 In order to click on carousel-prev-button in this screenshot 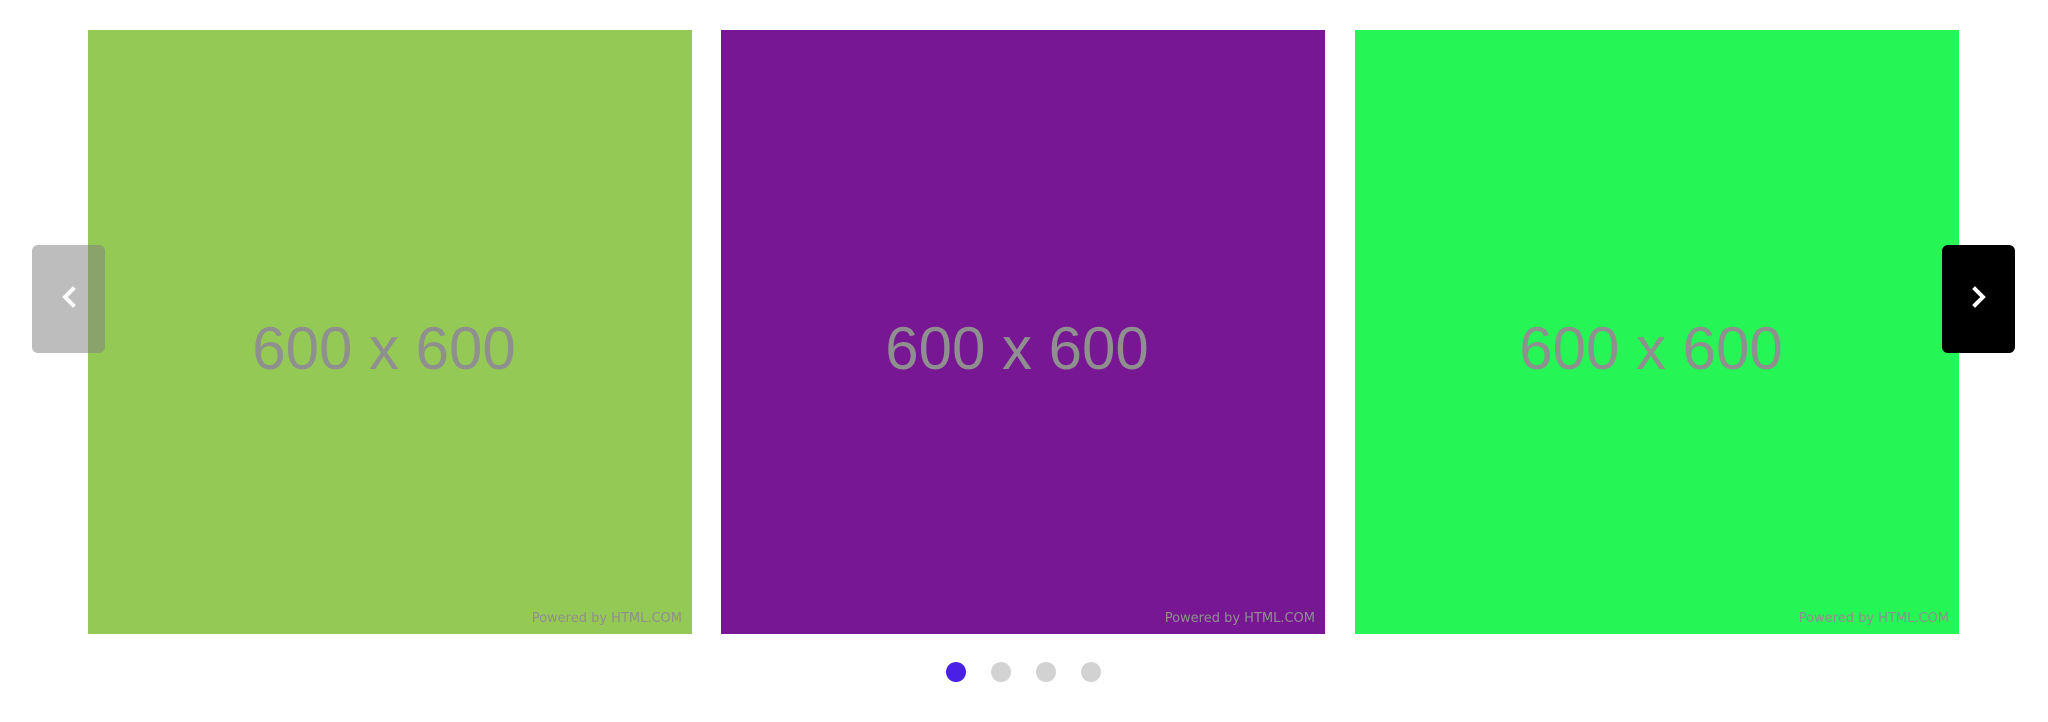, I will do `click(68, 299)`.